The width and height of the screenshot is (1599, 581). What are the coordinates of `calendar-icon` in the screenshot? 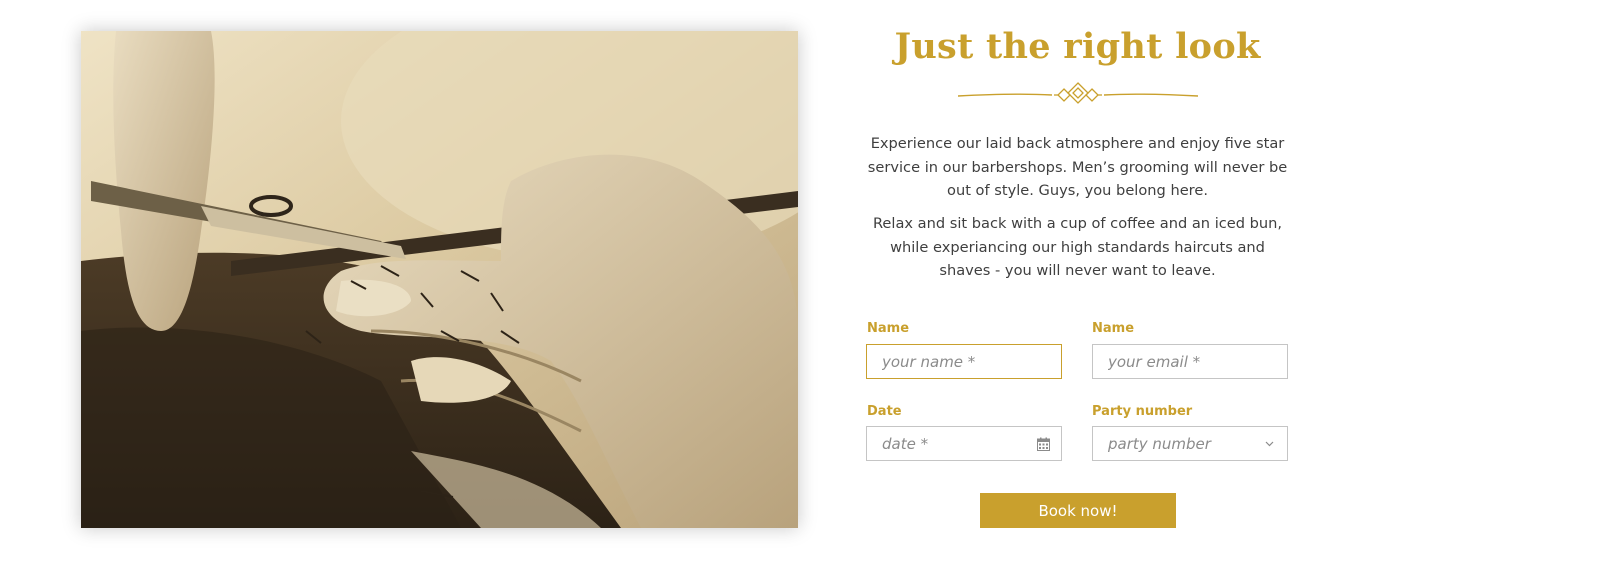 It's located at (1043, 444).